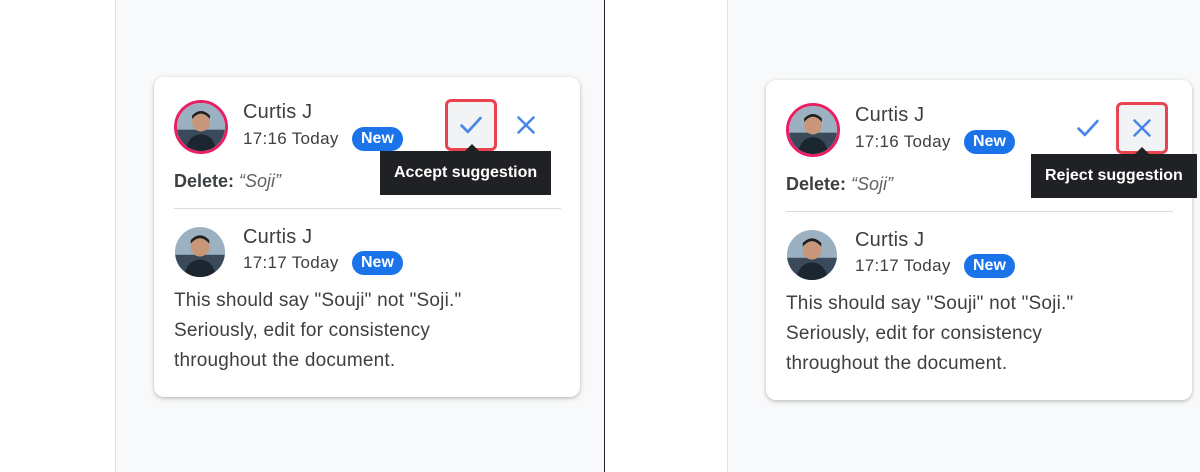  I want to click on accept-tooltip: Accept suggestion, so click(466, 173).